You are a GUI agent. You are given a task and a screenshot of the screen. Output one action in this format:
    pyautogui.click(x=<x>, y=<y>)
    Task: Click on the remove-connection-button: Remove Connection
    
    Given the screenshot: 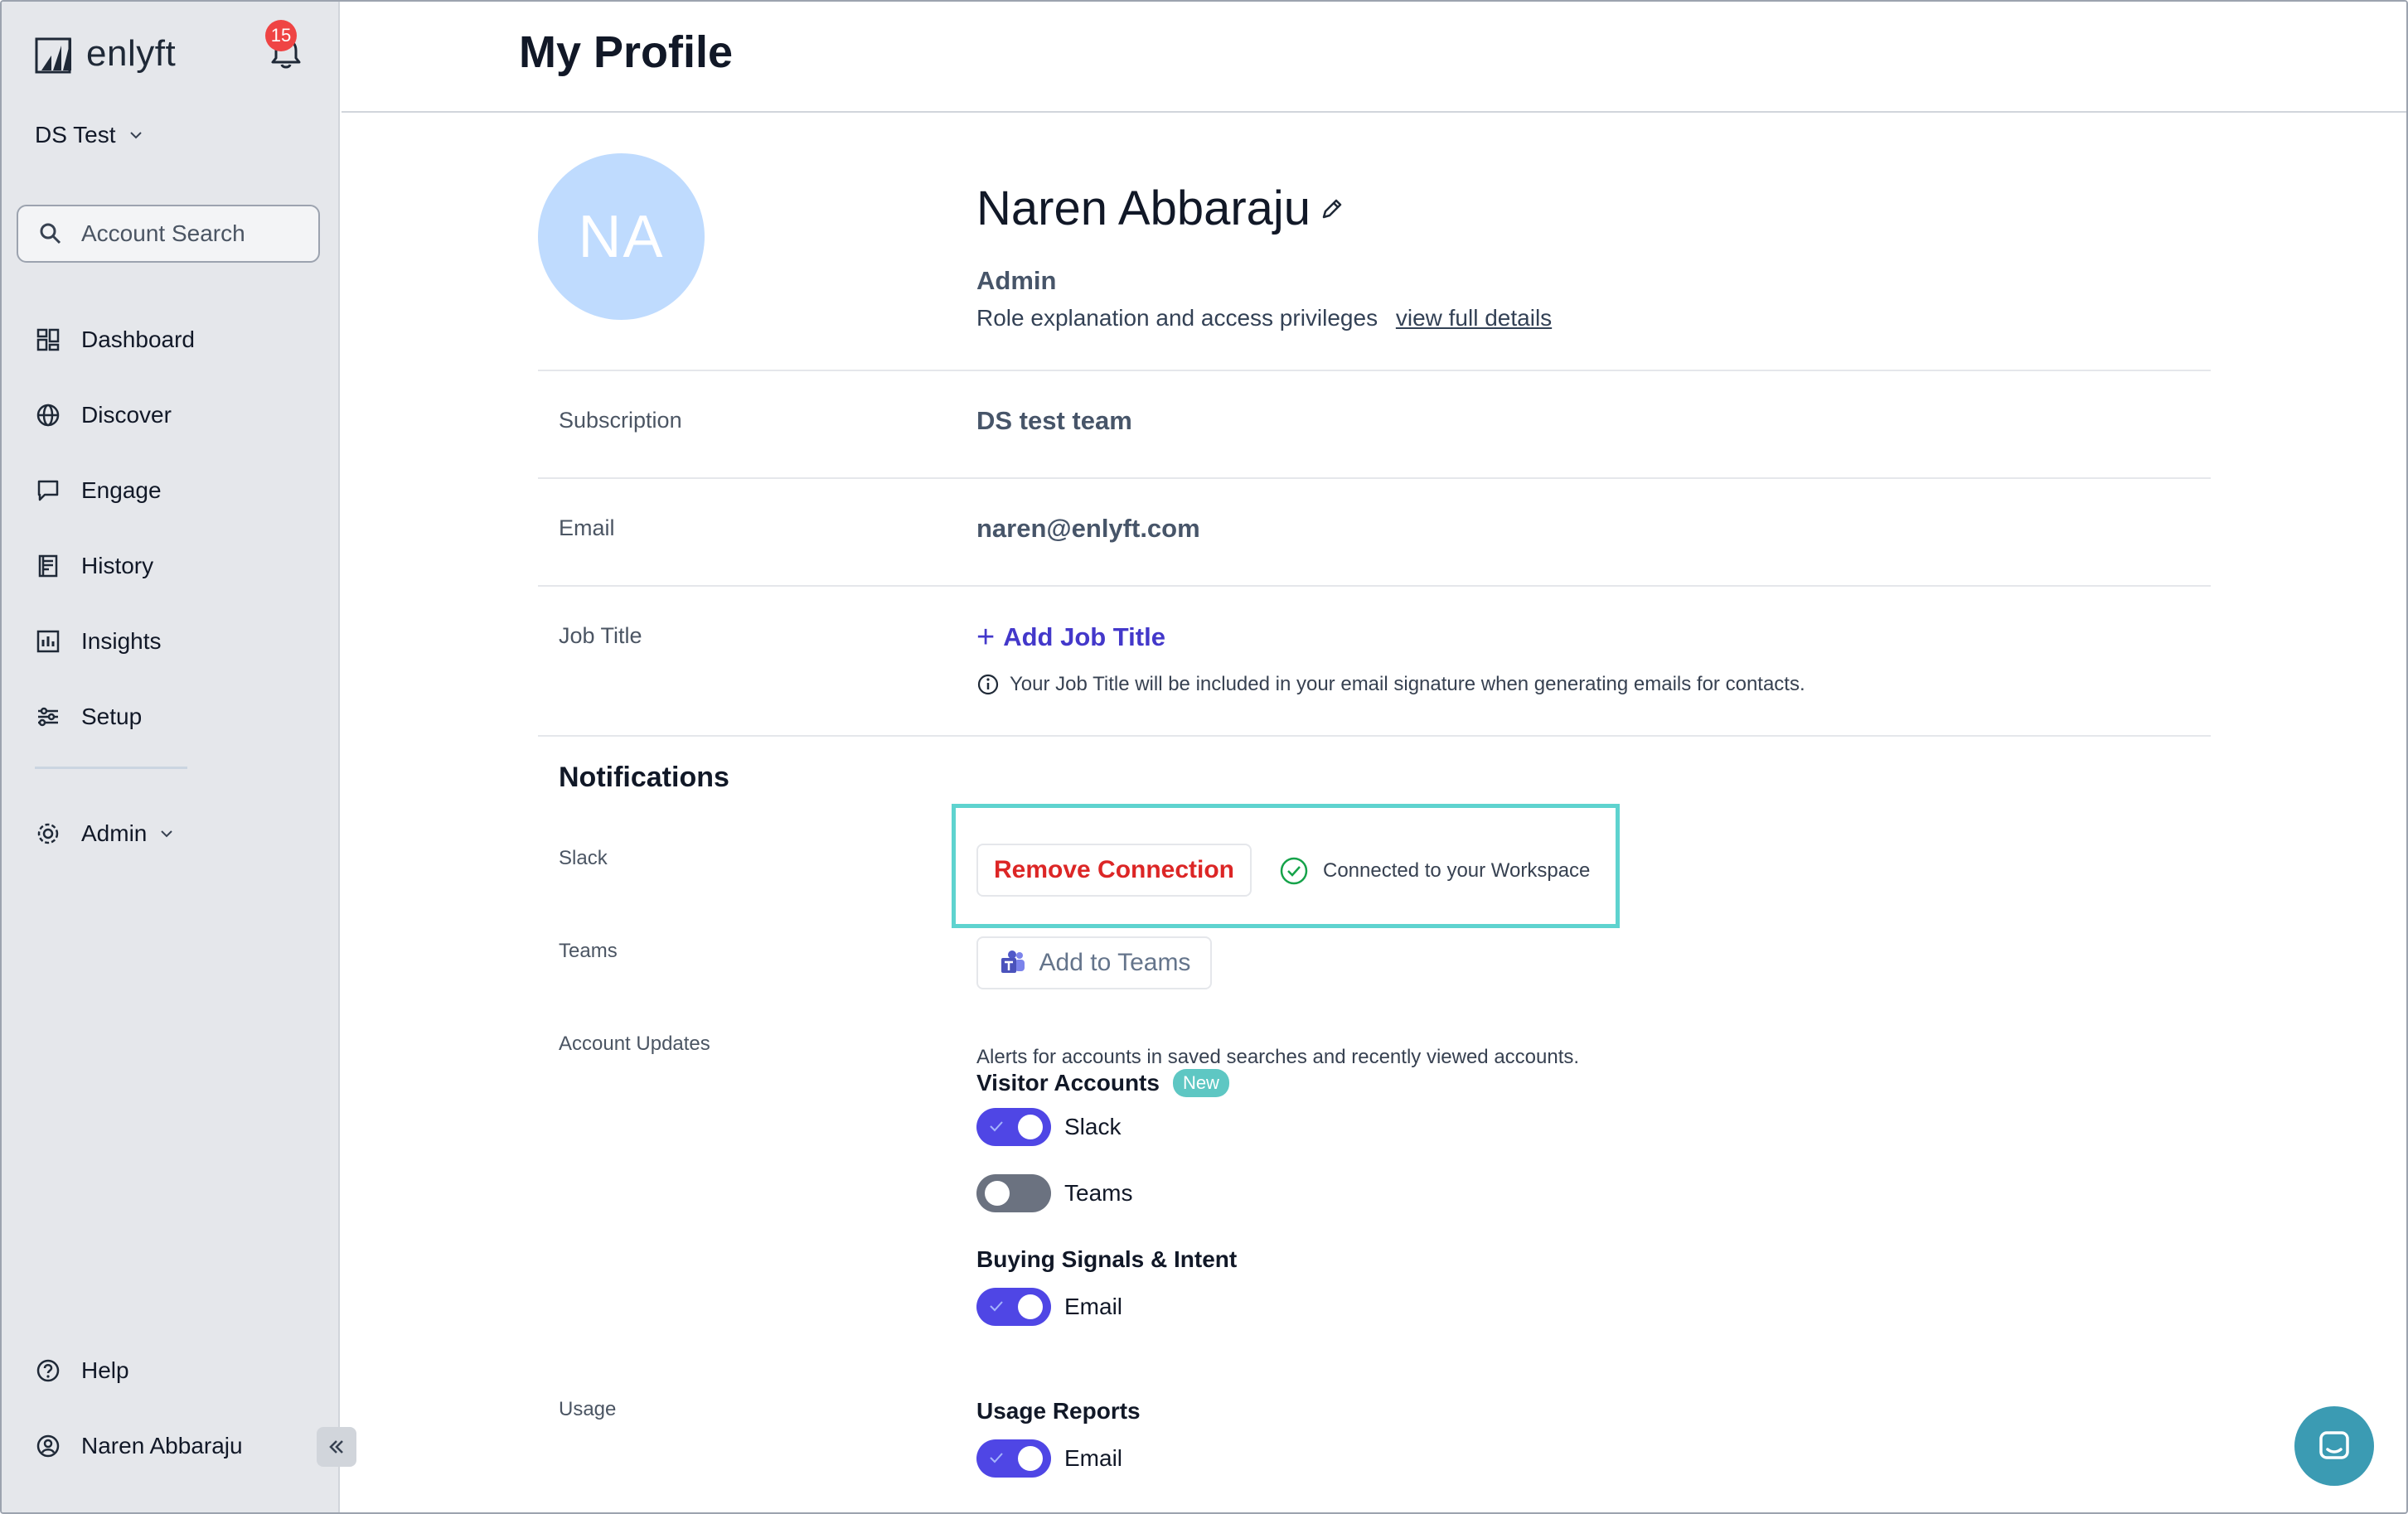 What is the action you would take?
    pyautogui.click(x=1114, y=870)
    